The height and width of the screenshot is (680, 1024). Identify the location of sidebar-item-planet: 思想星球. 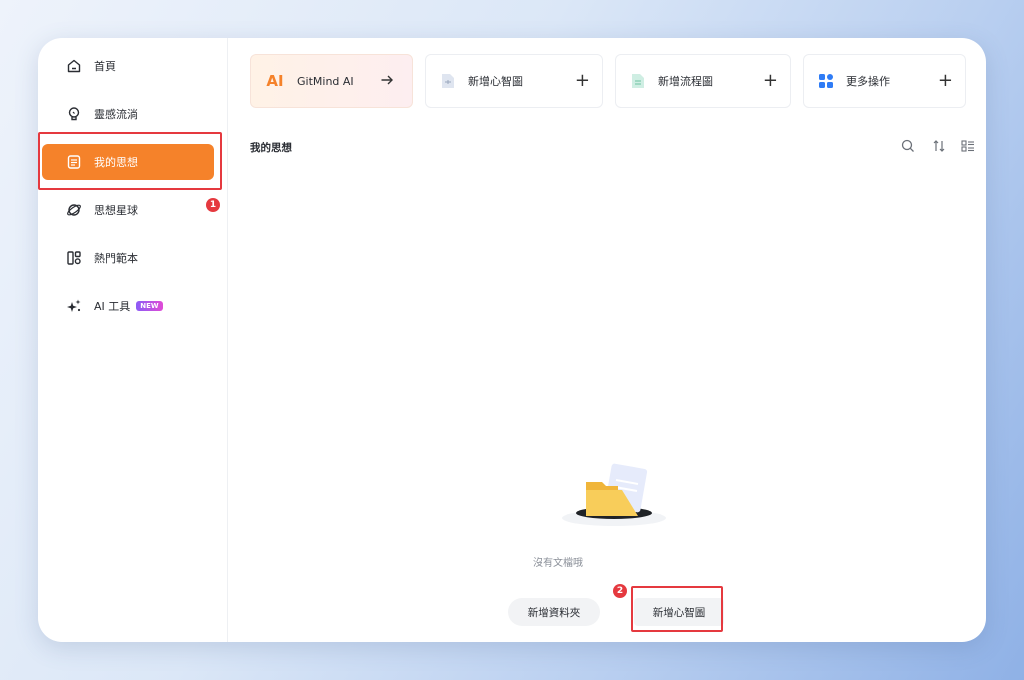
(128, 210).